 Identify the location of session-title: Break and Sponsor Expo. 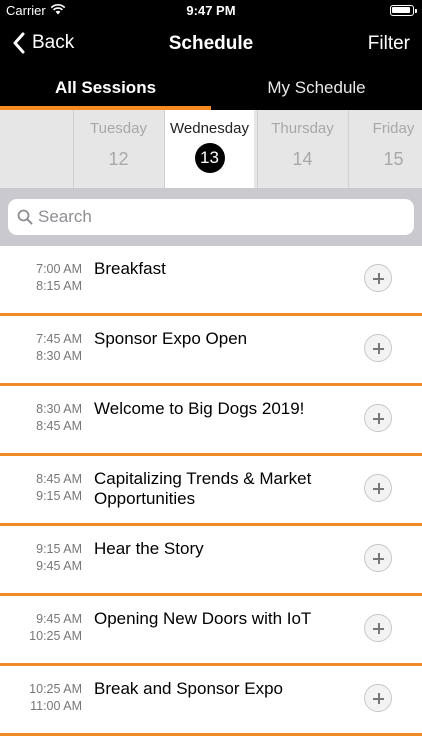
(189, 688).